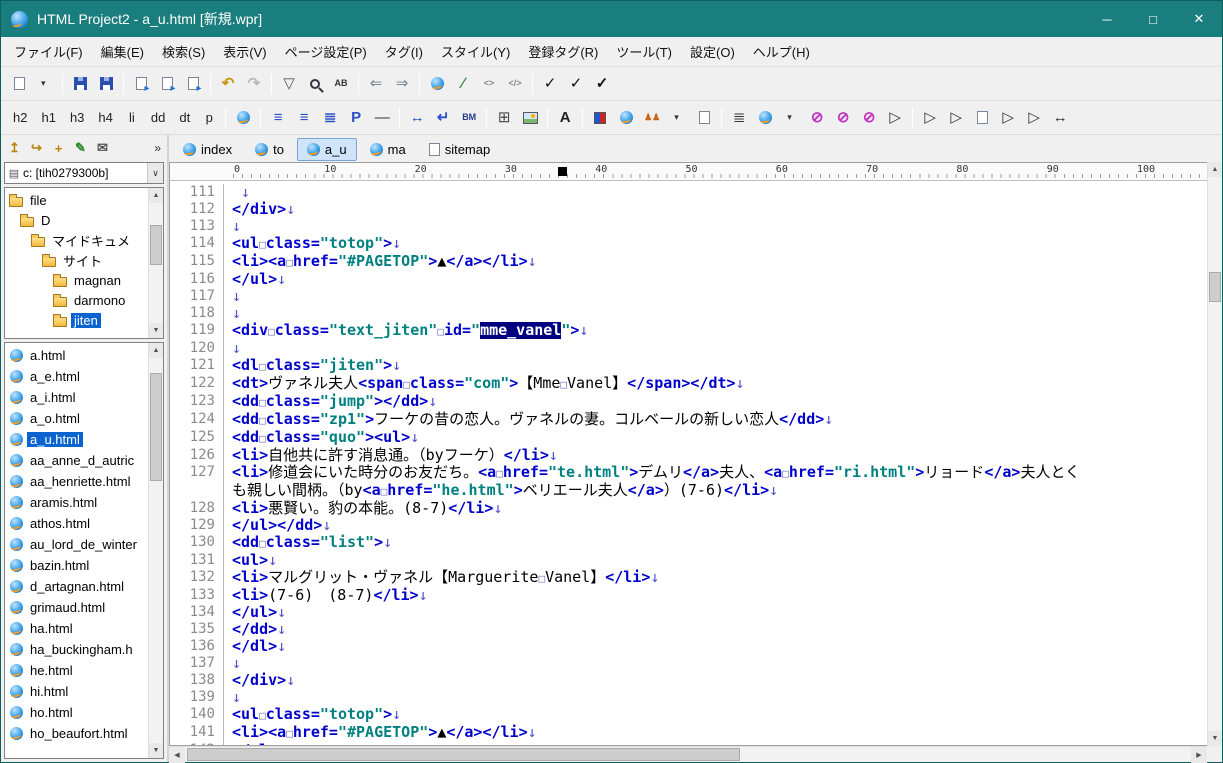 This screenshot has width=1223, height=763. What do you see at coordinates (356, 118) in the screenshot?
I see `tag-paragraph-button: P` at bounding box center [356, 118].